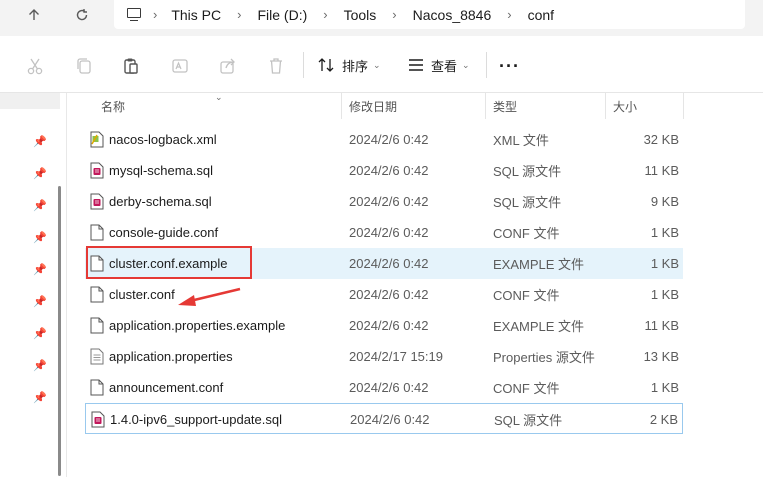 The width and height of the screenshot is (763, 477). Describe the element at coordinates (664, 232) in the screenshot. I see `file-size: 1 KB` at that location.